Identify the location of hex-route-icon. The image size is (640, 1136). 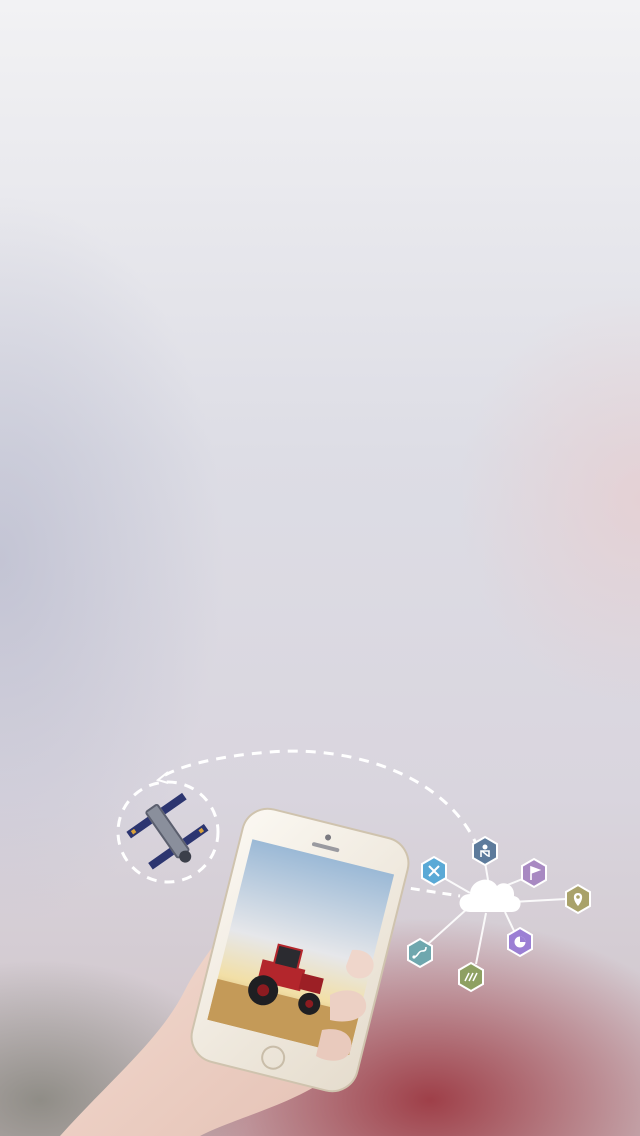
(420, 953).